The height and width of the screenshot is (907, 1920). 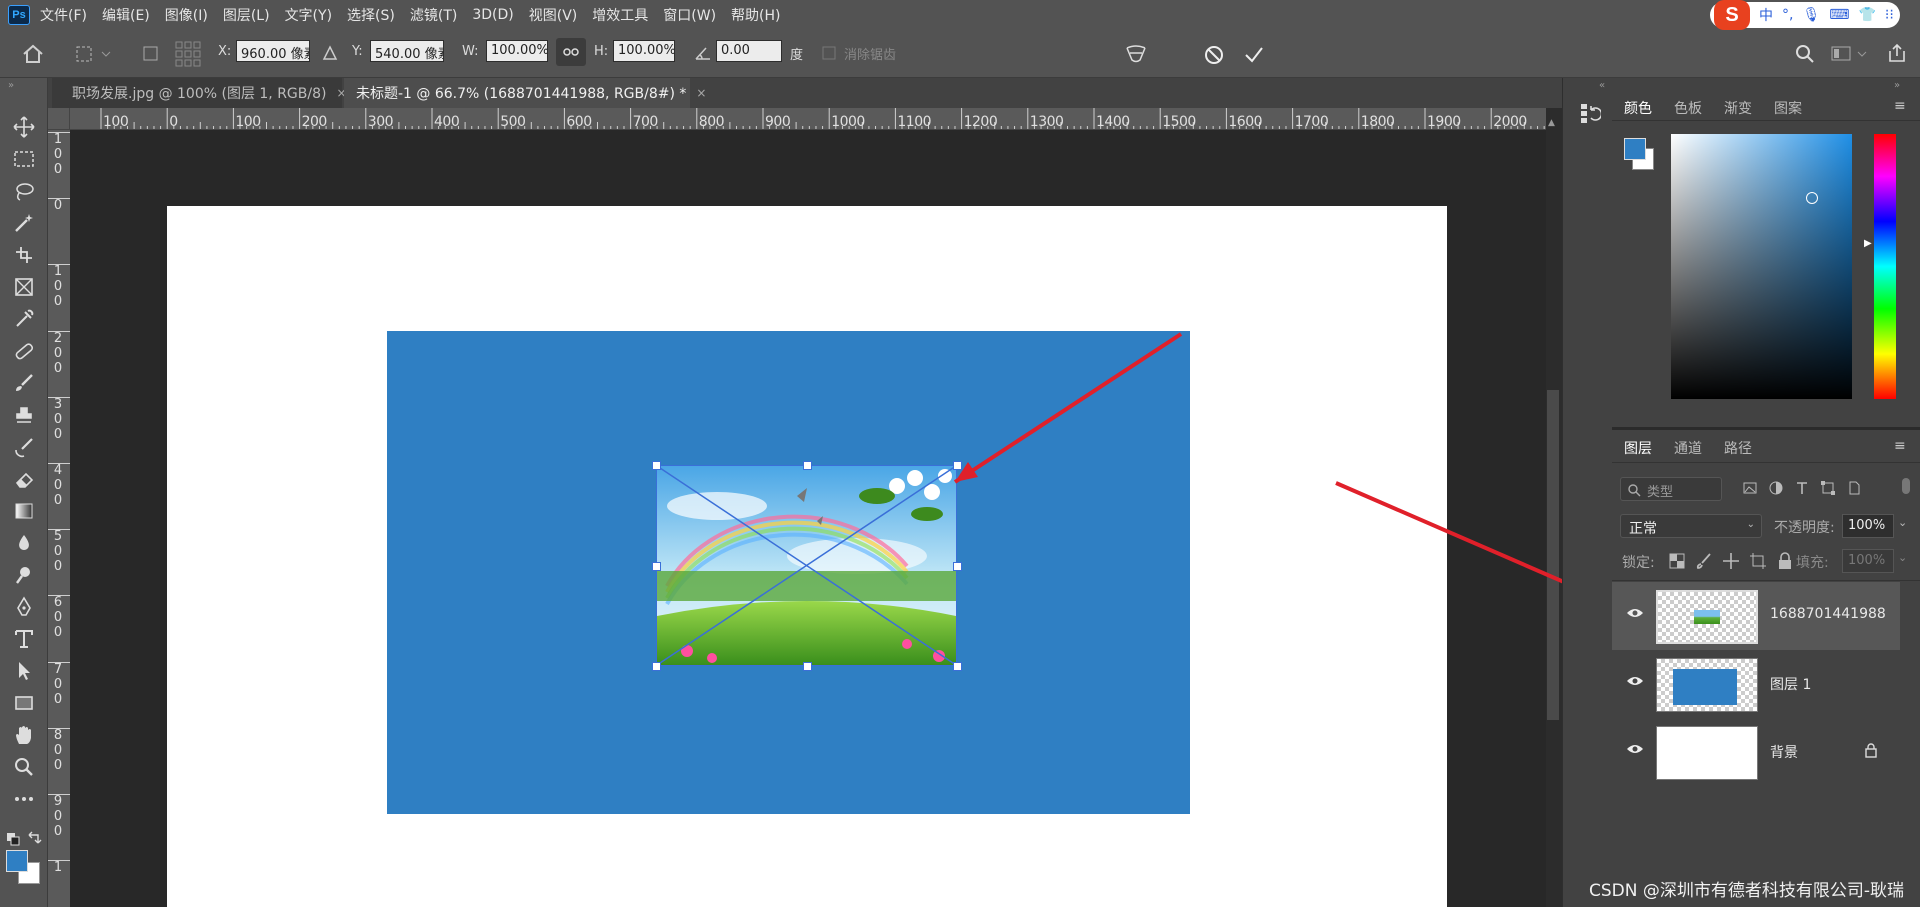 What do you see at coordinates (1790, 684) in the screenshot?
I see `layer-name: 图层 1` at bounding box center [1790, 684].